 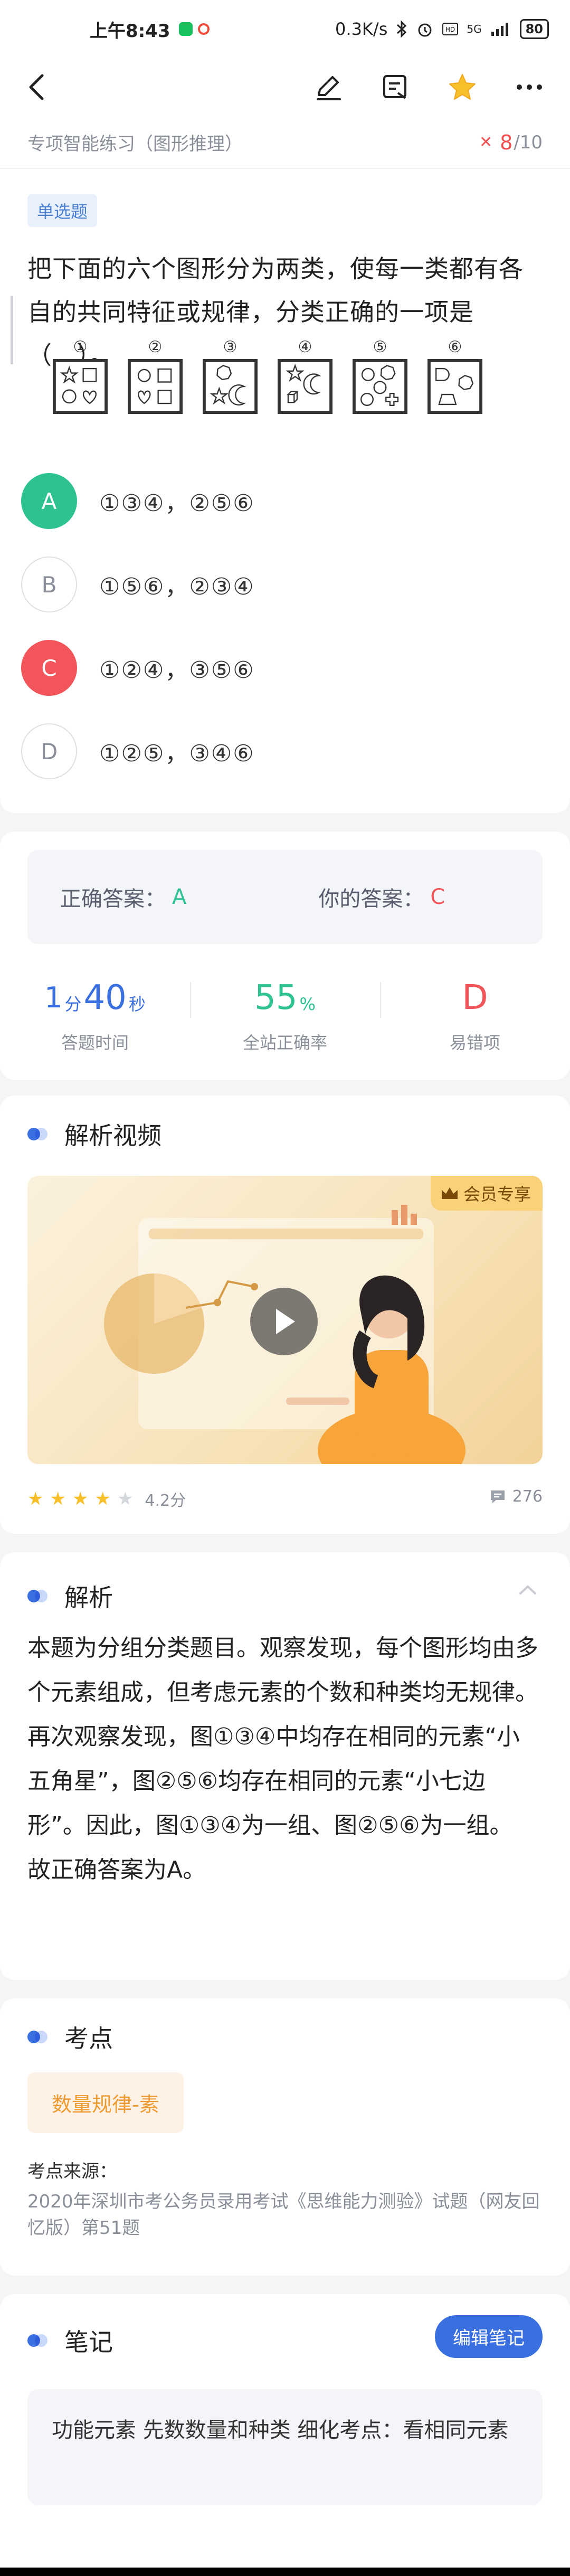 What do you see at coordinates (371, 899) in the screenshot?
I see `your-answer-label: 你的答案：` at bounding box center [371, 899].